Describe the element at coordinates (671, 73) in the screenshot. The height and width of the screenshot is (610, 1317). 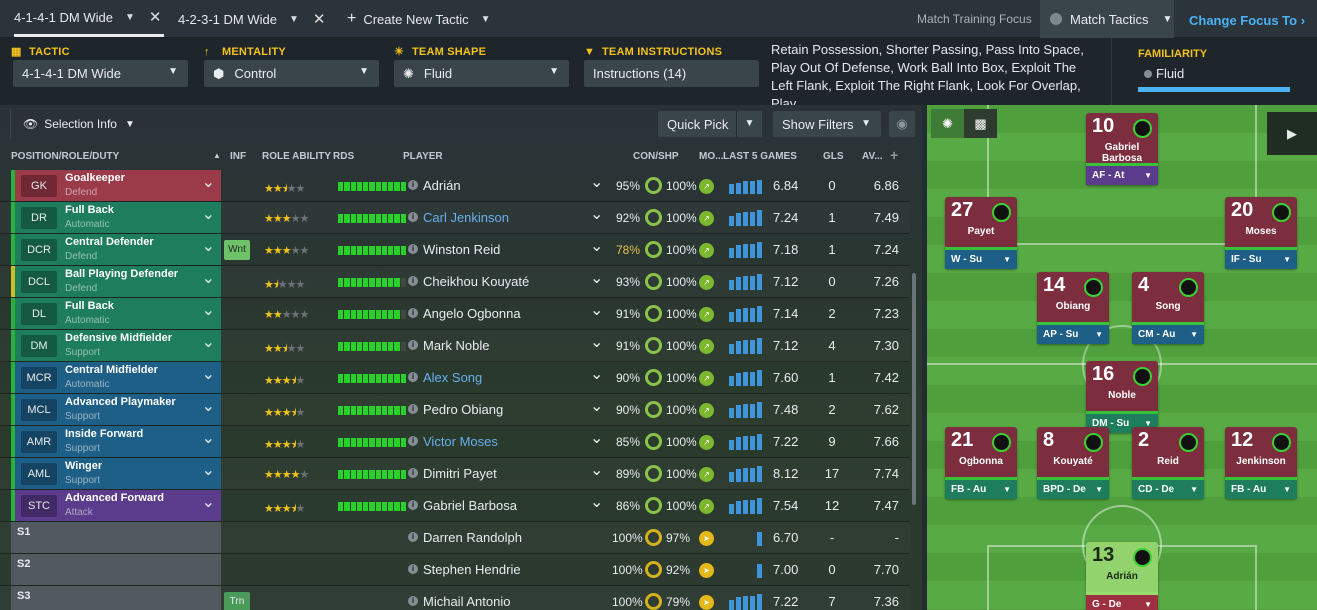
I see `team-instructions-button: Instructions (14)` at that location.